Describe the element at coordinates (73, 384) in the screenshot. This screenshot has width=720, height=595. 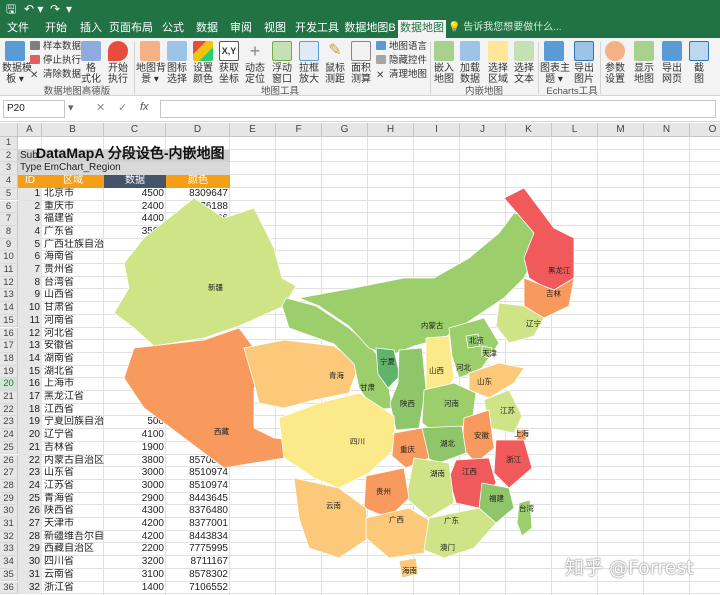
I see `cell-region: 上海市` at that location.